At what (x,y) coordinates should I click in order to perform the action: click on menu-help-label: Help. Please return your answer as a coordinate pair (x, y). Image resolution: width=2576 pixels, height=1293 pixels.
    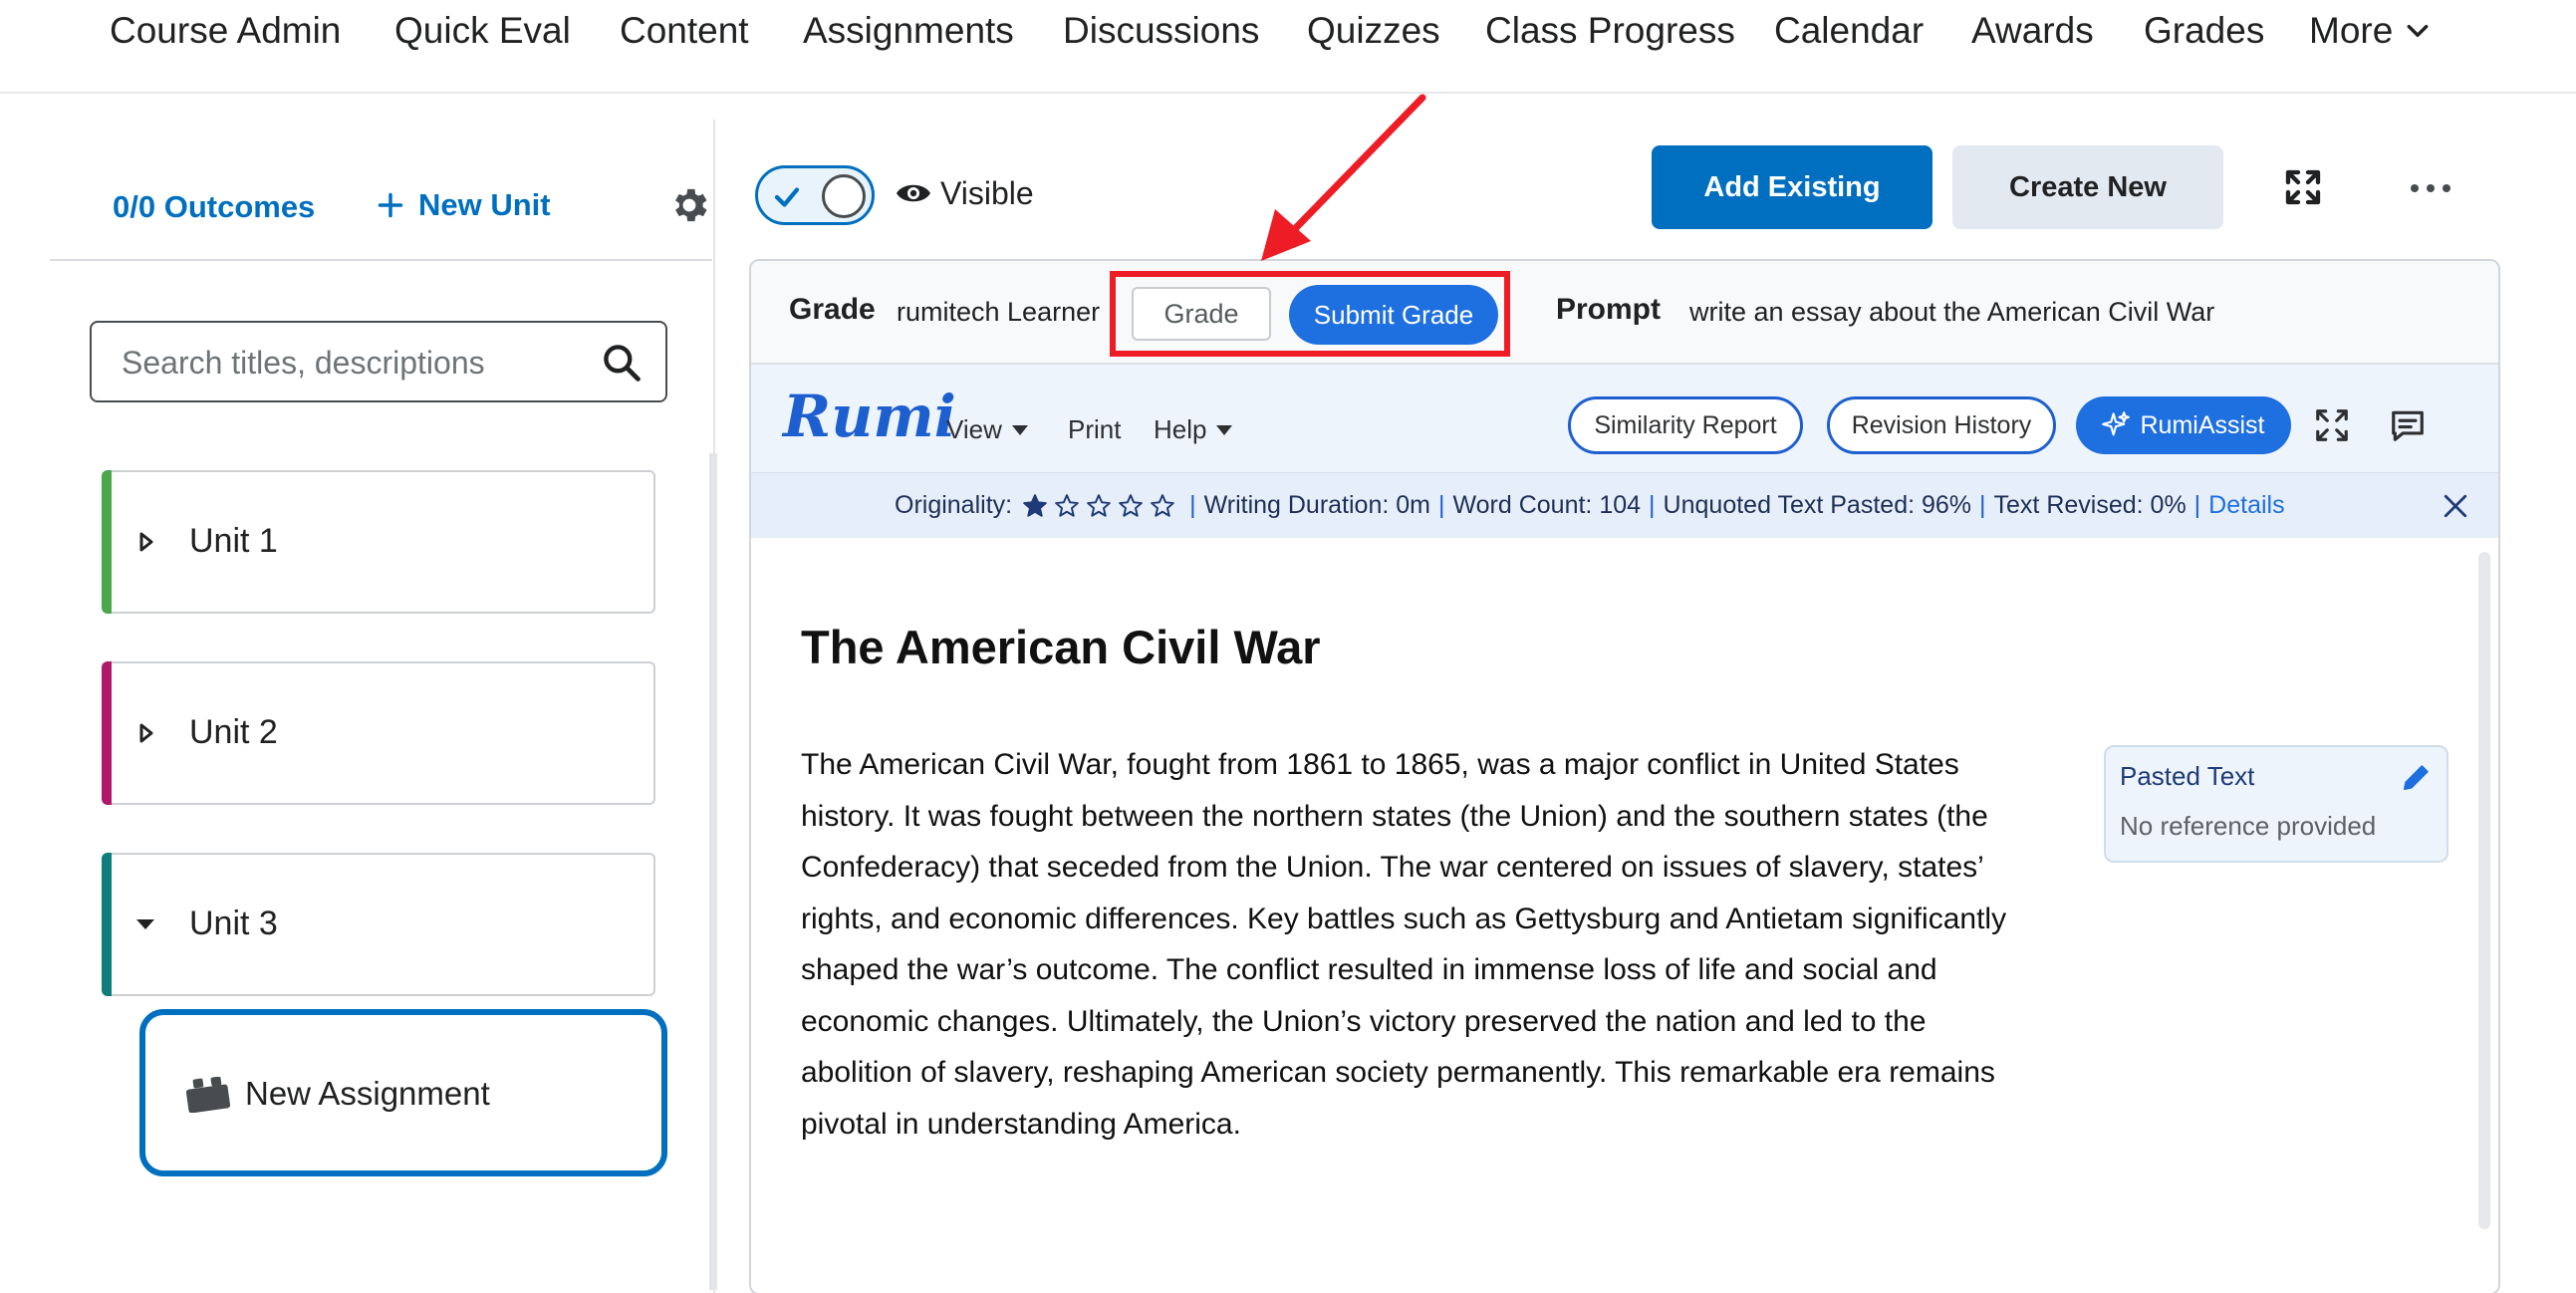
    Looking at the image, I should click on (1180, 429).